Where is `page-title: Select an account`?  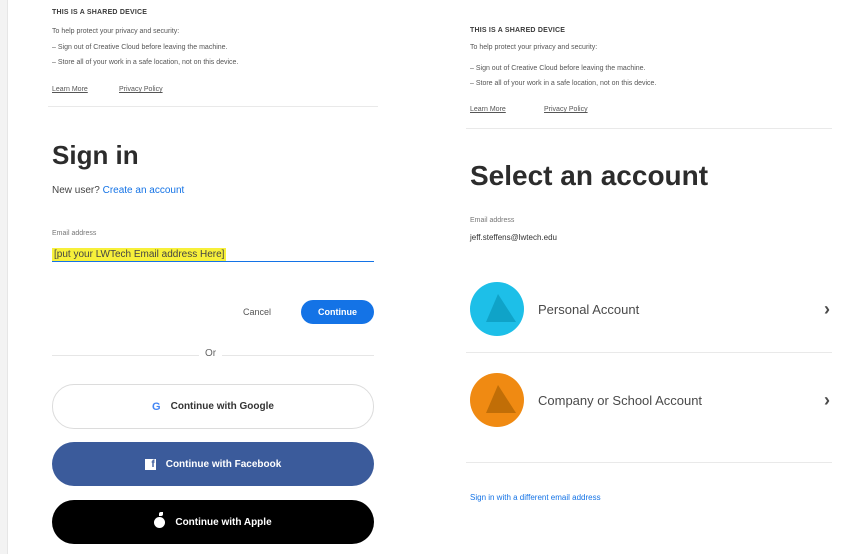
page-title: Select an account is located at coordinates (589, 175).